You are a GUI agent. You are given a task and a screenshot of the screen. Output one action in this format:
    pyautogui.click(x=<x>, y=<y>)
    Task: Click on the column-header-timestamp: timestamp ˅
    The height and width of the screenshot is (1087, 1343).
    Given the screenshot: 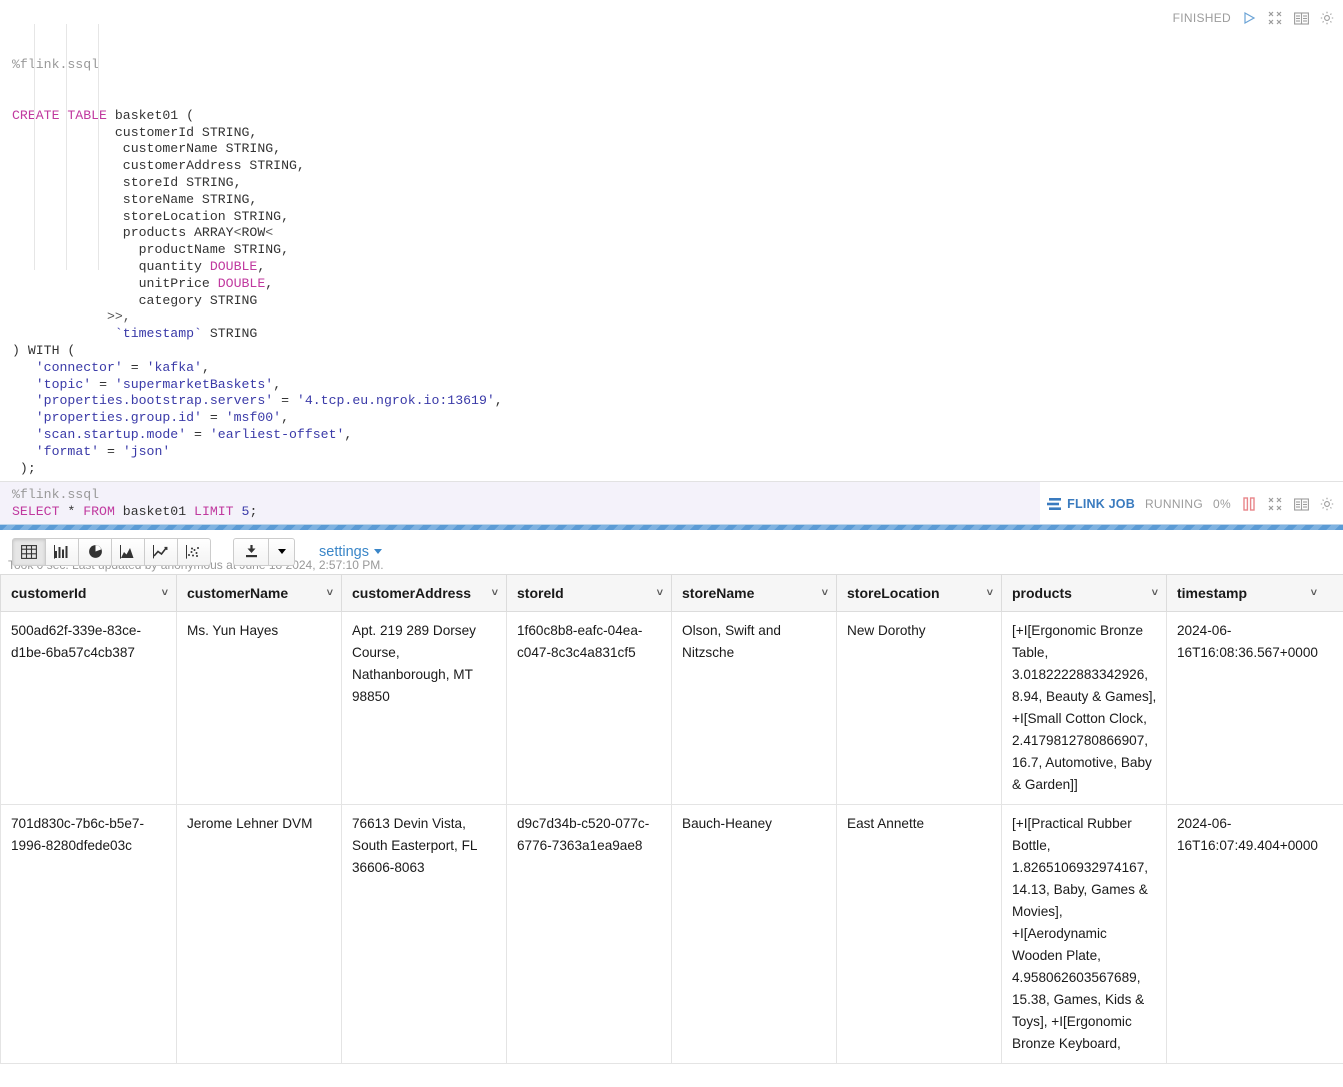 What is the action you would take?
    pyautogui.click(x=1254, y=592)
    